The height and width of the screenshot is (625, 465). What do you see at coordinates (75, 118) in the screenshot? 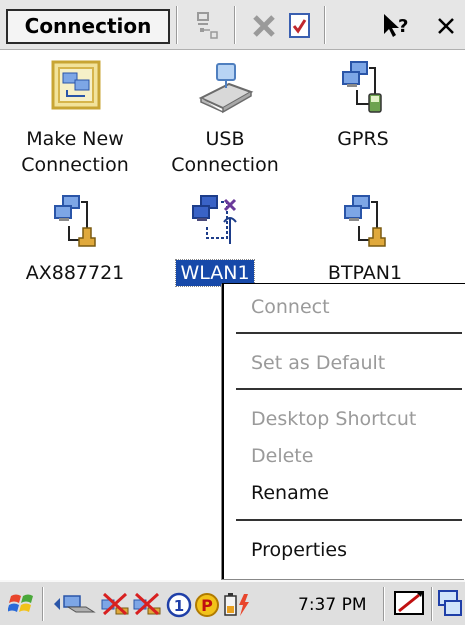
I see `connection-item-make-new: Make New Connection` at bounding box center [75, 118].